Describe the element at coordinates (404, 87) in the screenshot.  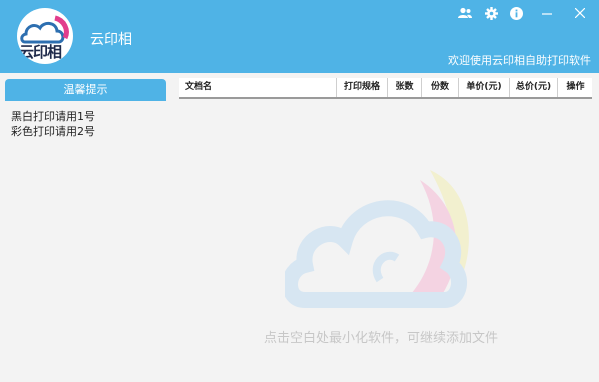
I see `column-header-sheets: 张数` at that location.